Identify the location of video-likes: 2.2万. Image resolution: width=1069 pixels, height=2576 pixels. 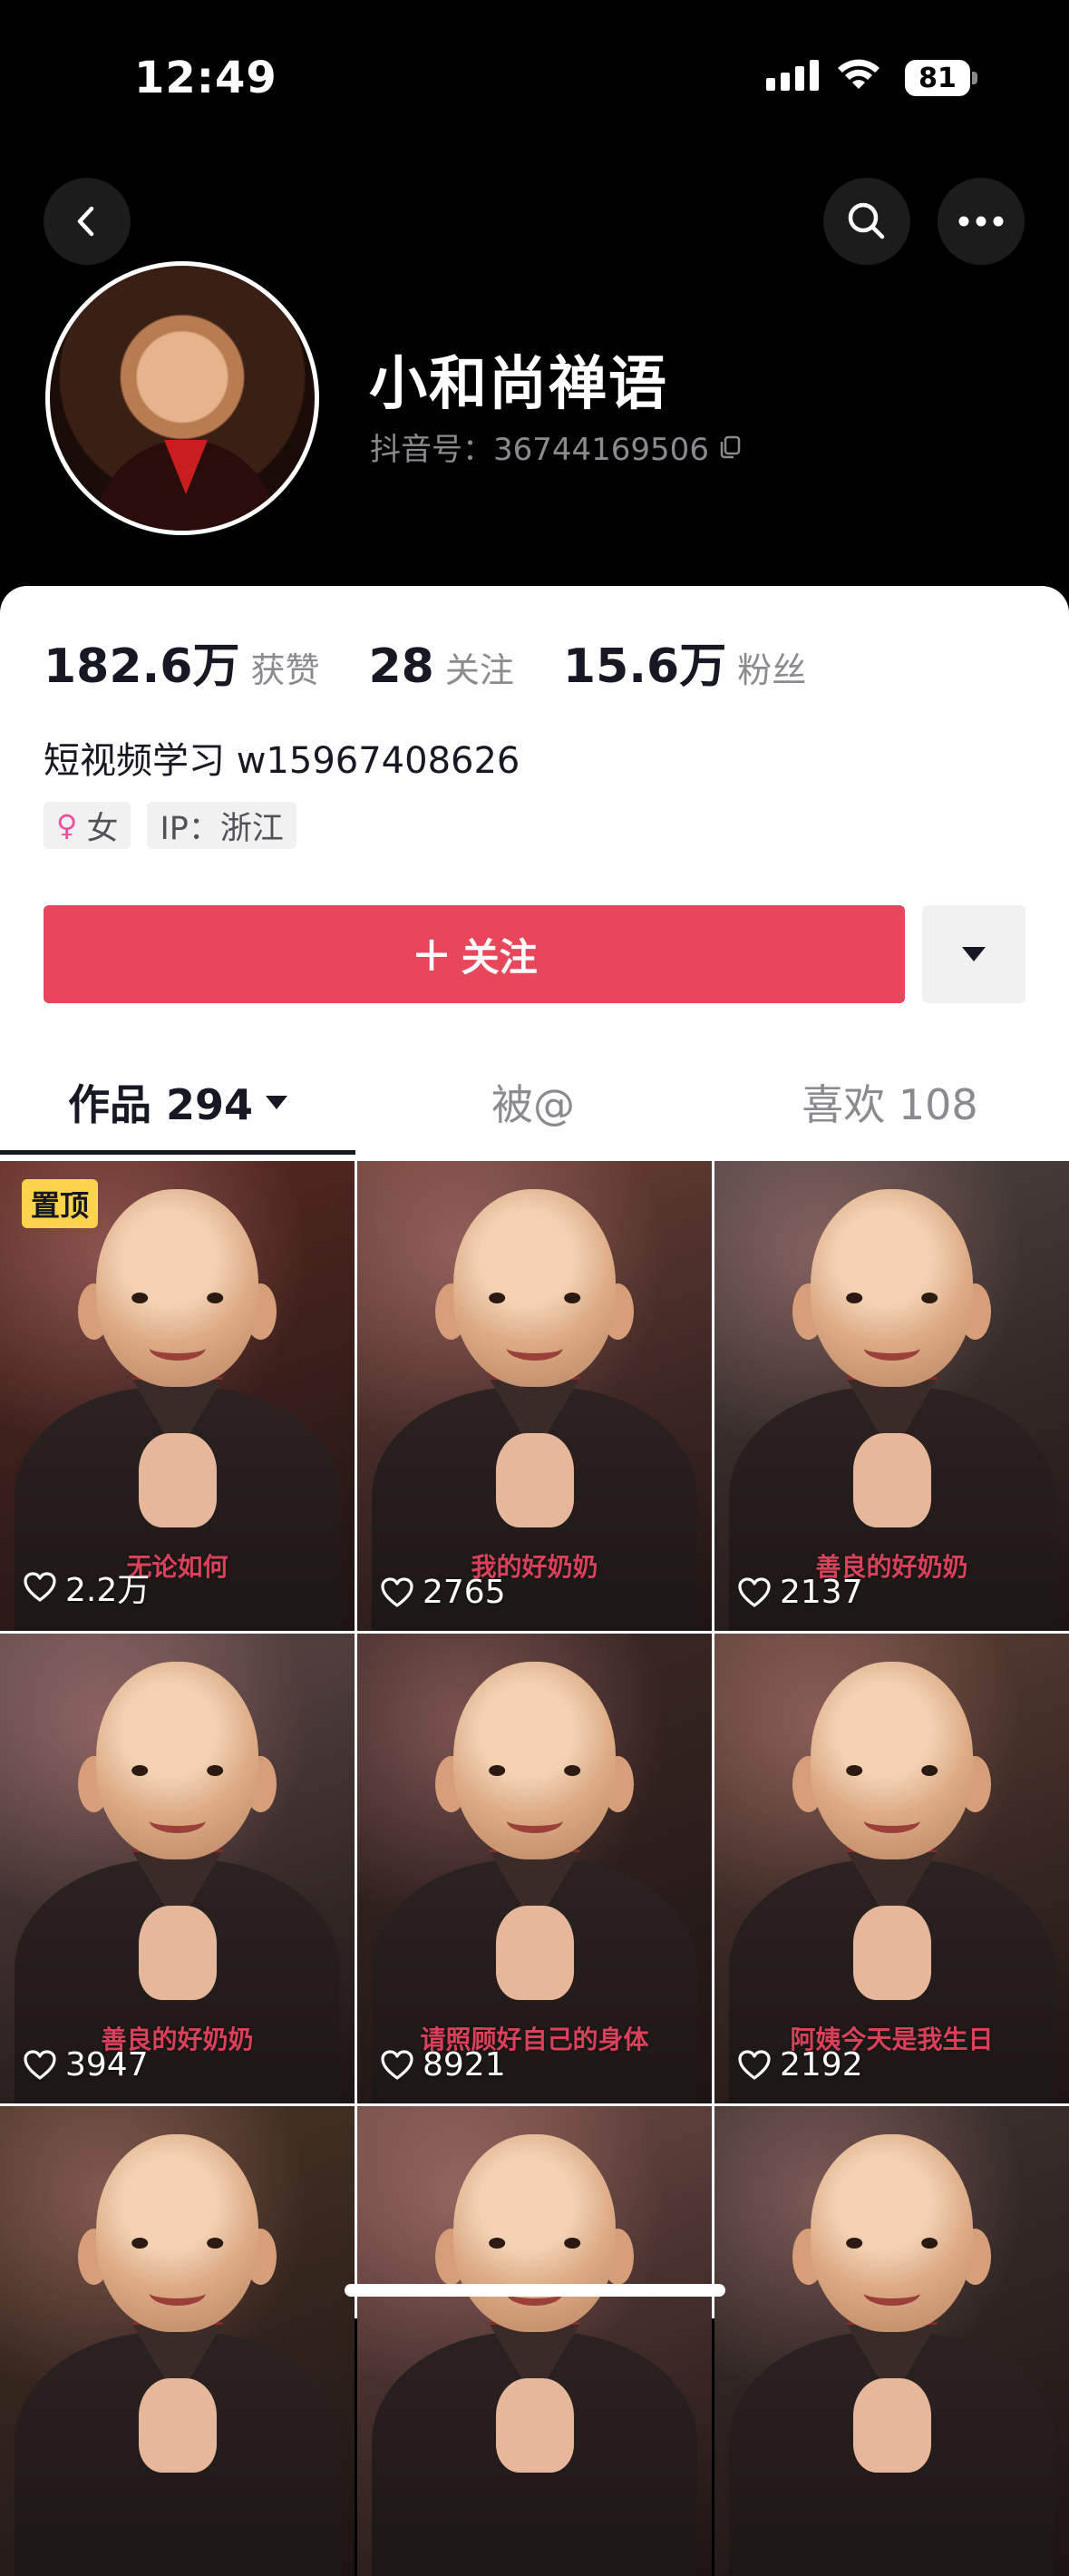
(87, 1587).